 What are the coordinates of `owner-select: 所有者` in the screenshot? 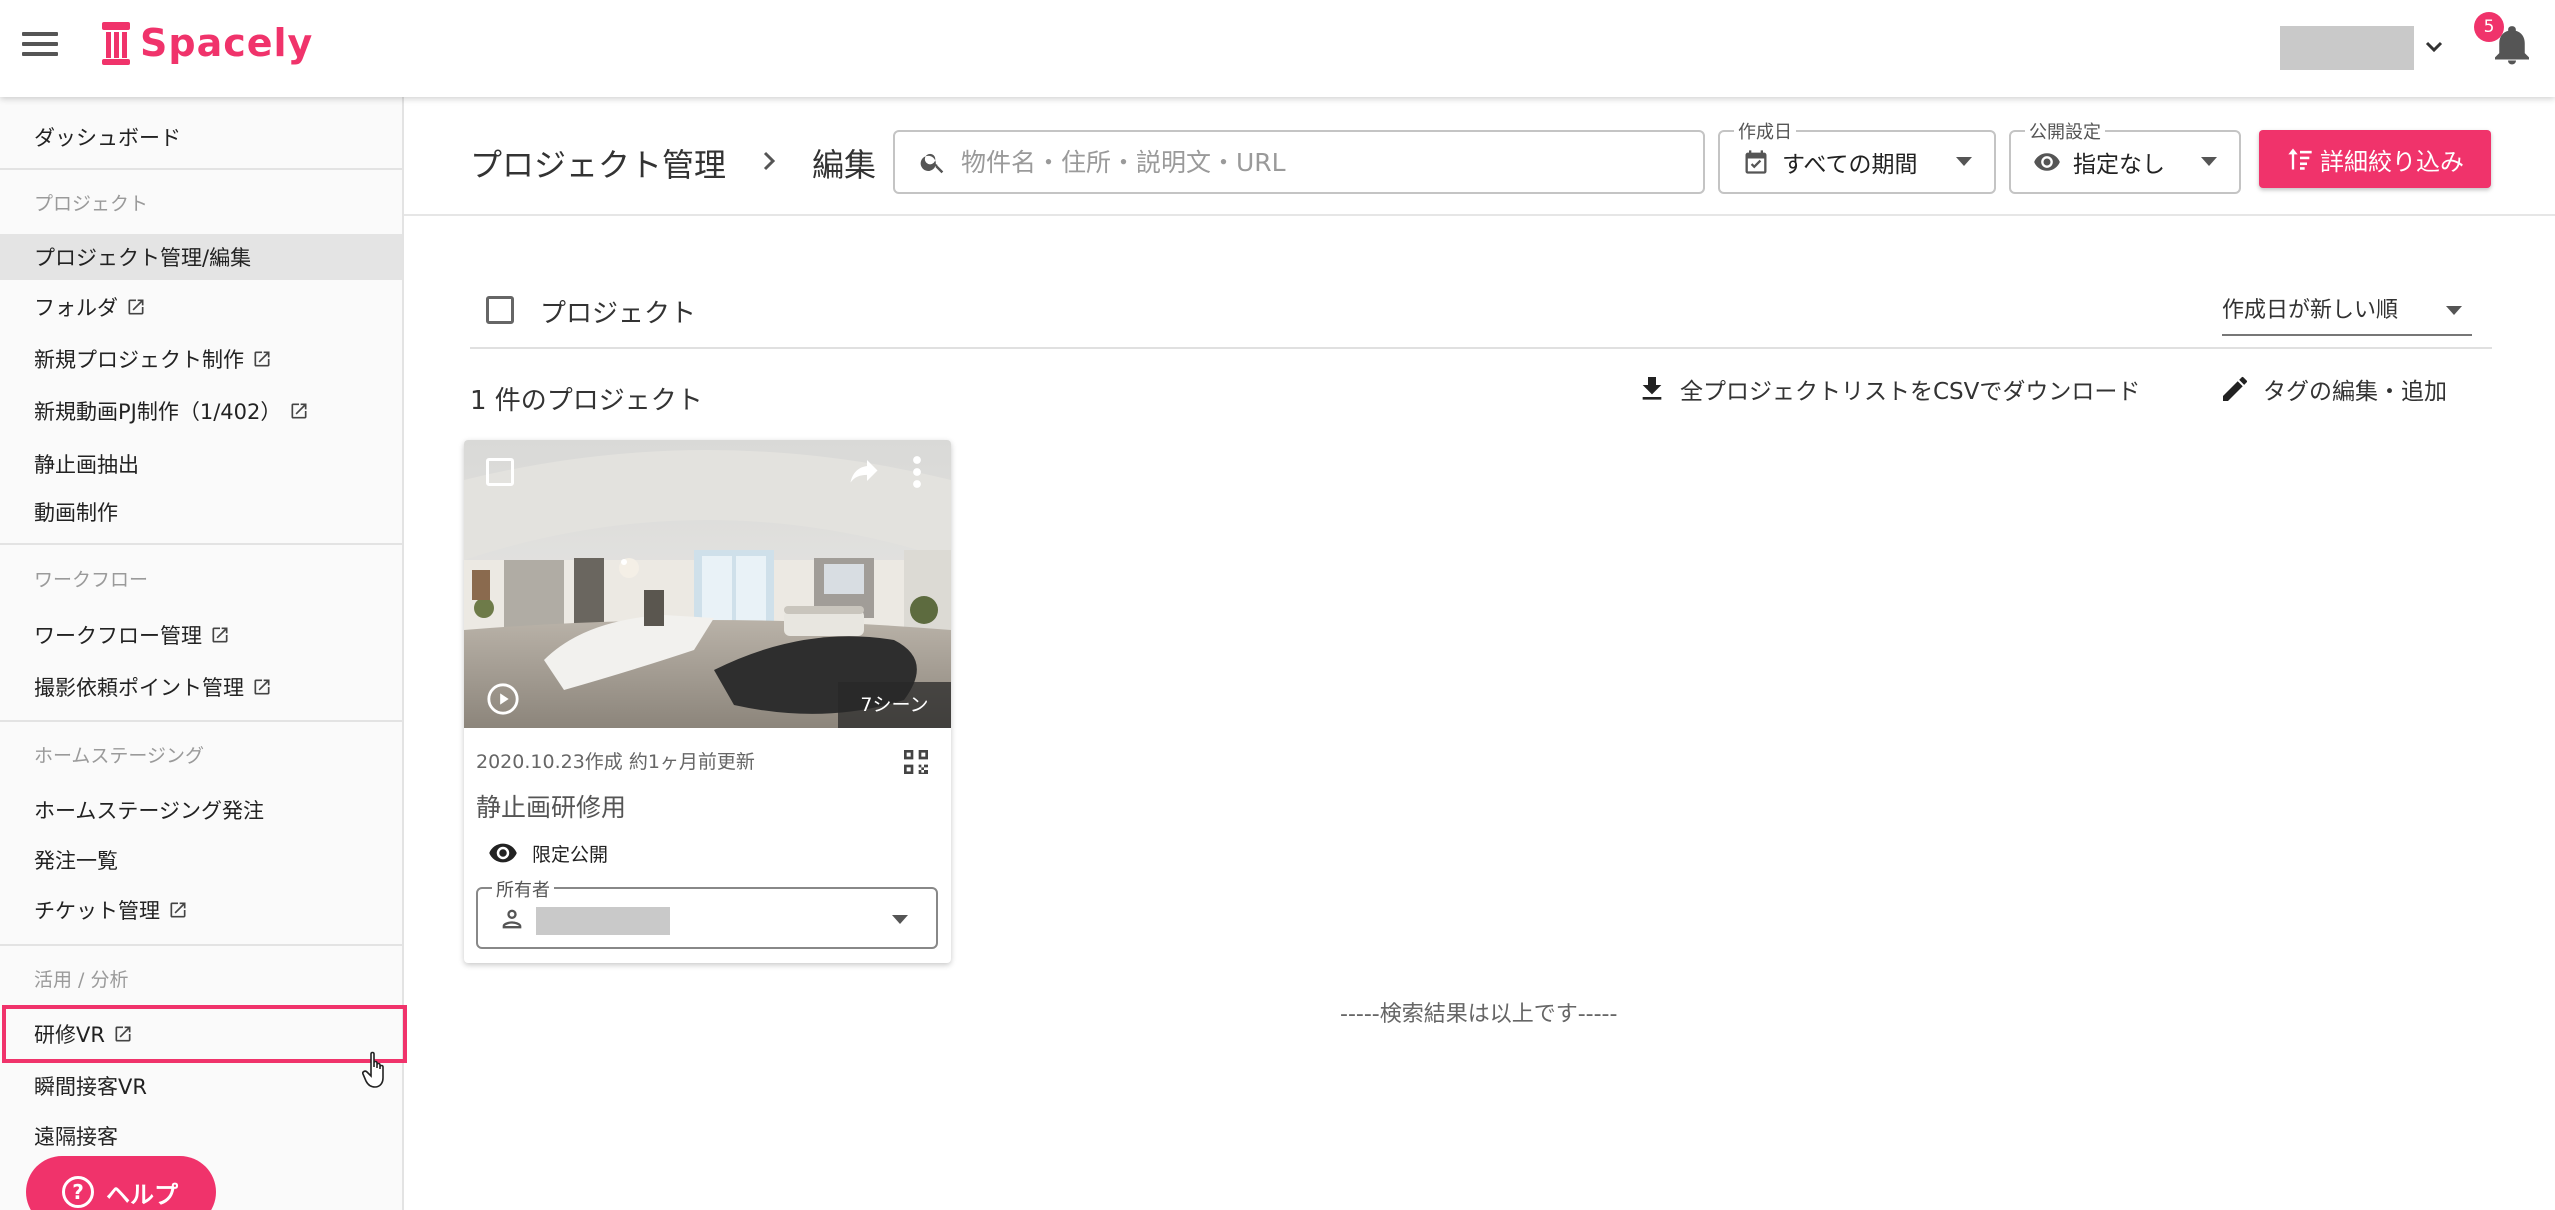 It's located at (707, 912).